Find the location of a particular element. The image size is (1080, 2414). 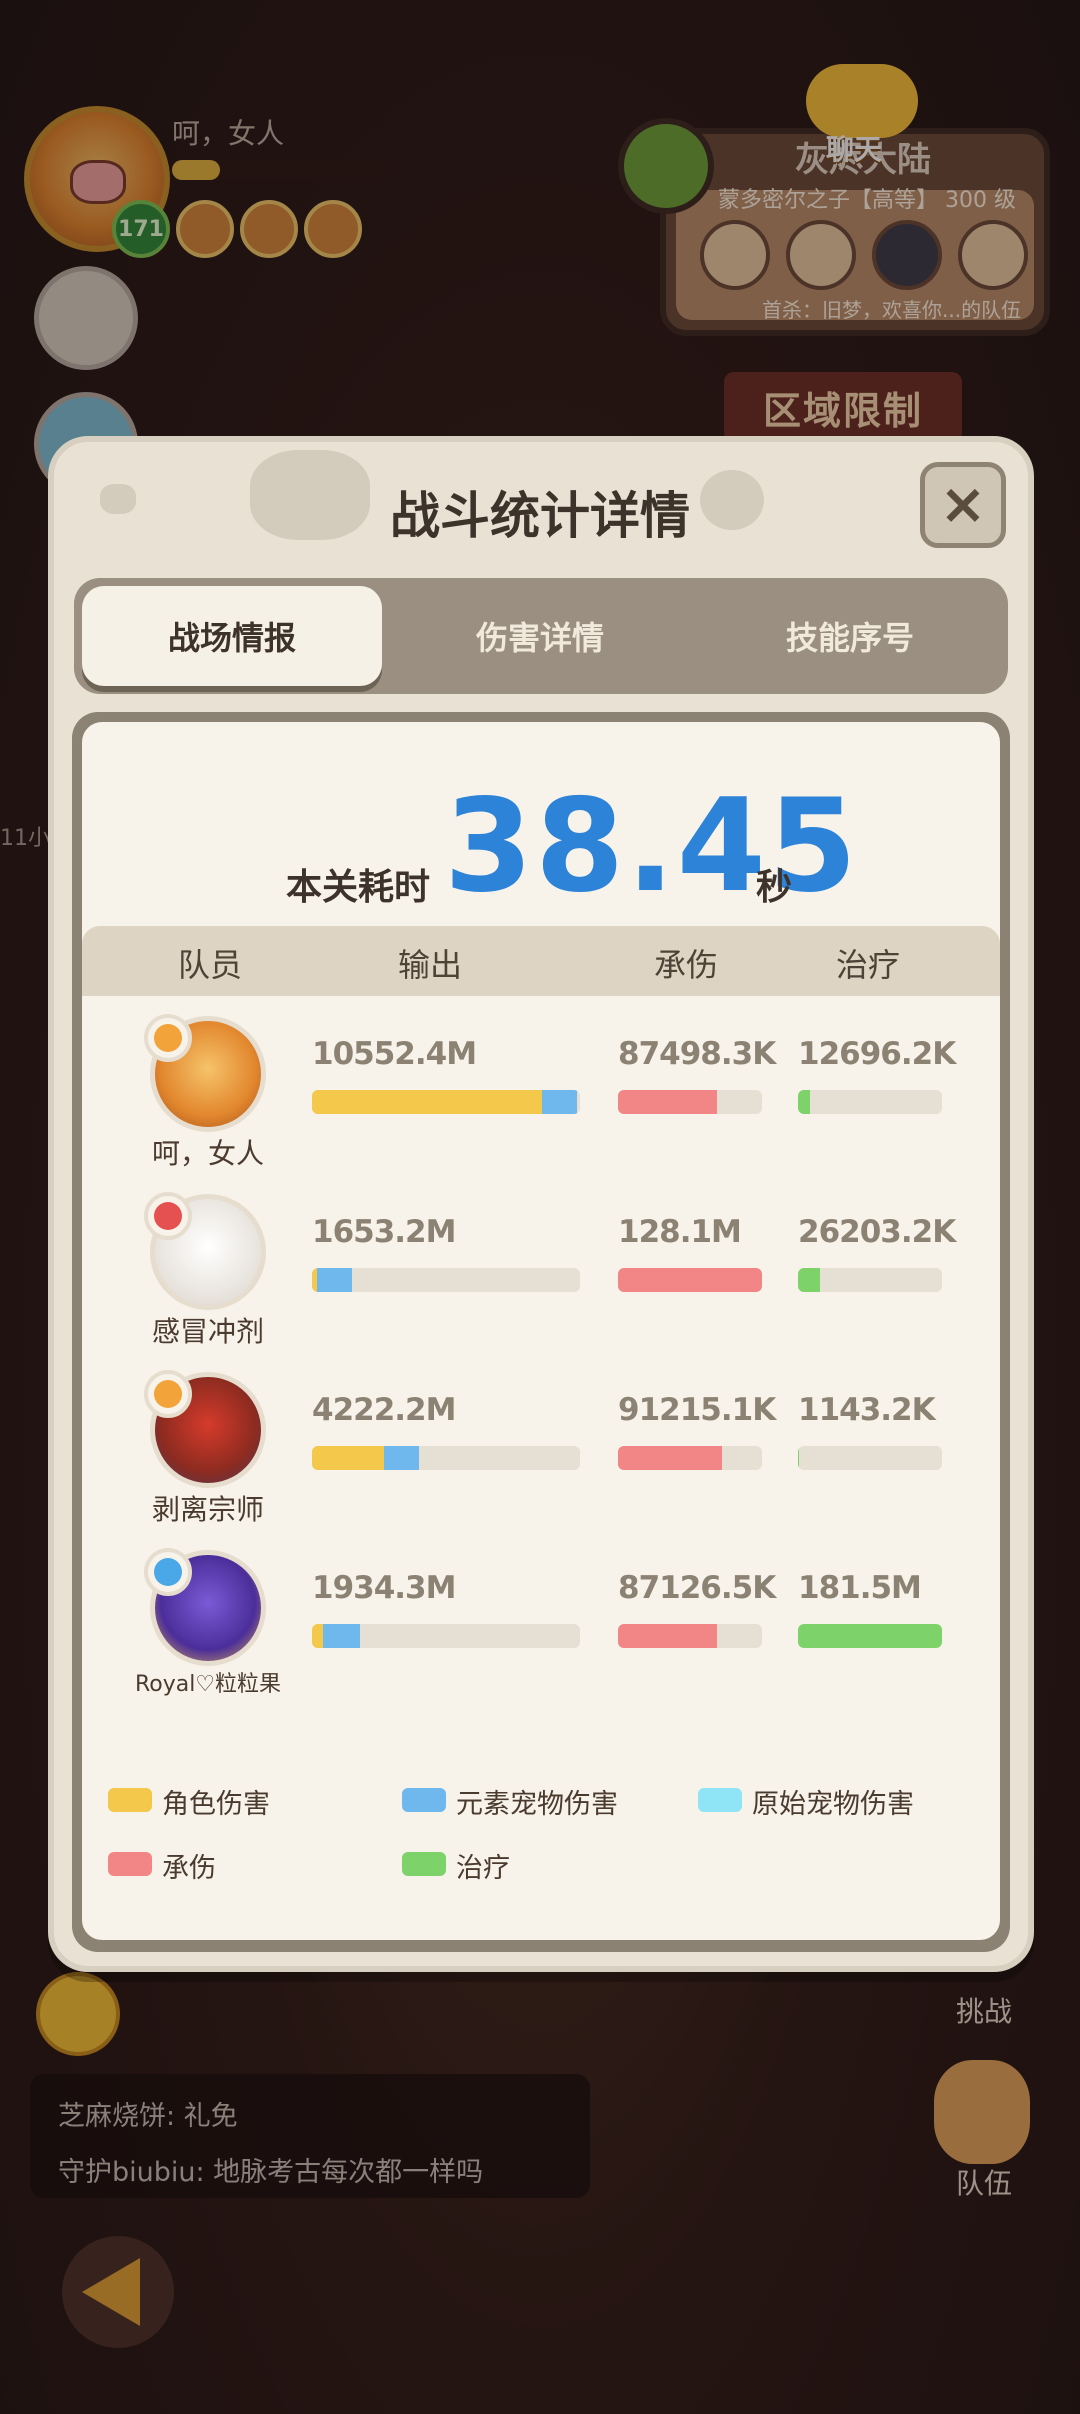

close-icon: × is located at coordinates (963, 504).